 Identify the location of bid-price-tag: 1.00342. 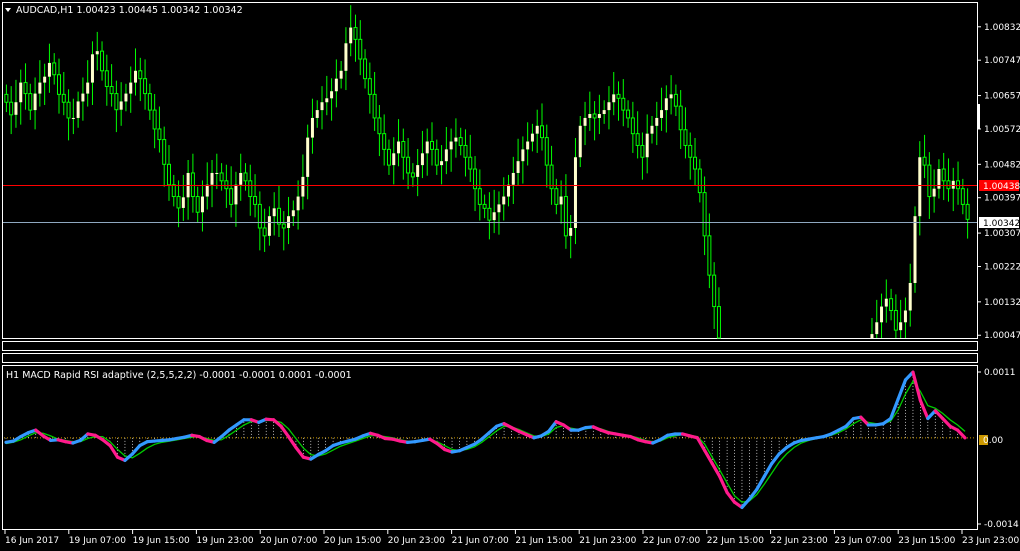
(999, 223).